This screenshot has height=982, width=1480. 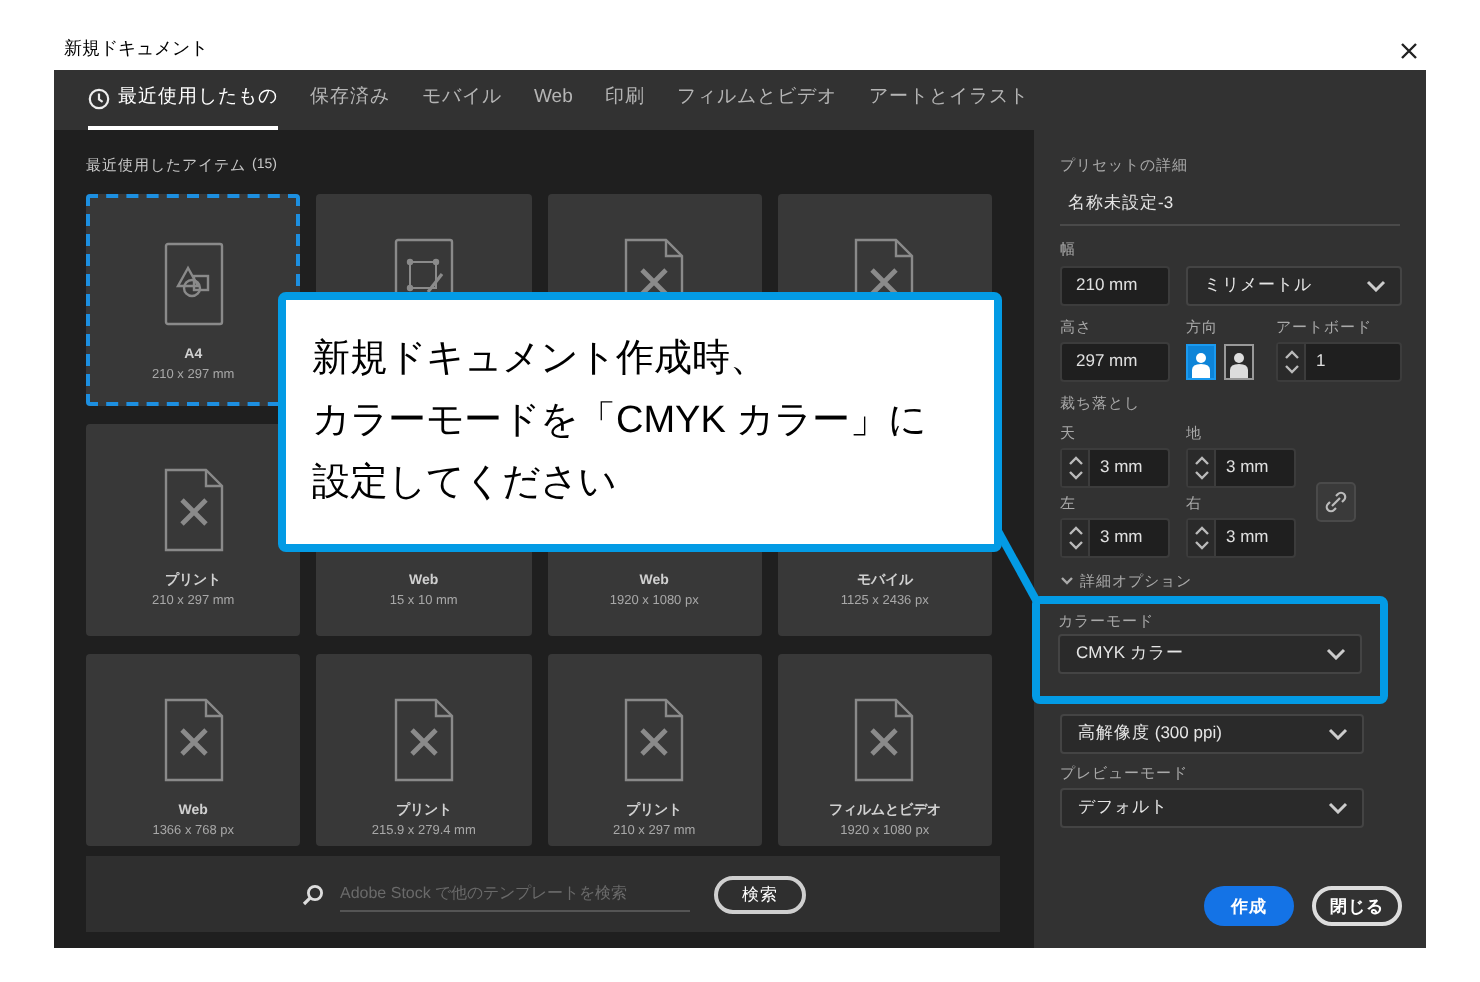 What do you see at coordinates (1230, 208) in the screenshot?
I see `preset-name: 名称未設定-3` at bounding box center [1230, 208].